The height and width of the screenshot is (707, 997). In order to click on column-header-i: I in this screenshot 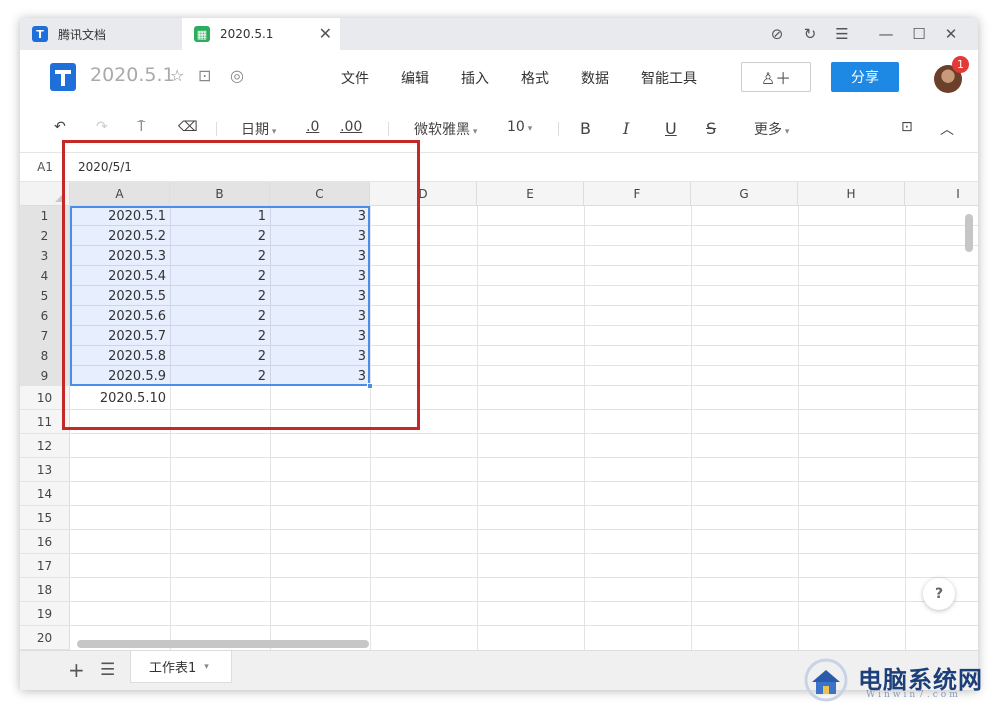, I will do `click(941, 194)`.